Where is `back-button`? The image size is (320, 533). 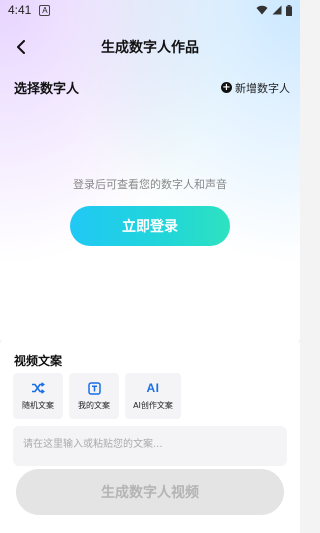
back-button is located at coordinates (21, 47).